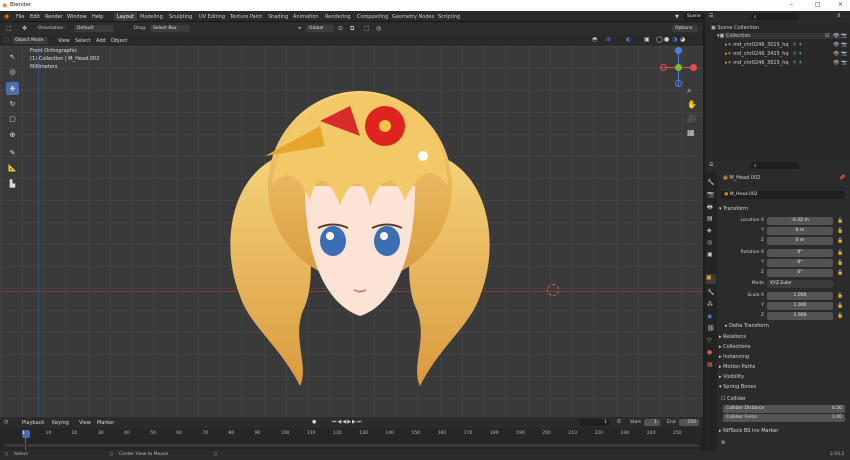  I want to click on shading-material-icon: ◑, so click(674, 39).